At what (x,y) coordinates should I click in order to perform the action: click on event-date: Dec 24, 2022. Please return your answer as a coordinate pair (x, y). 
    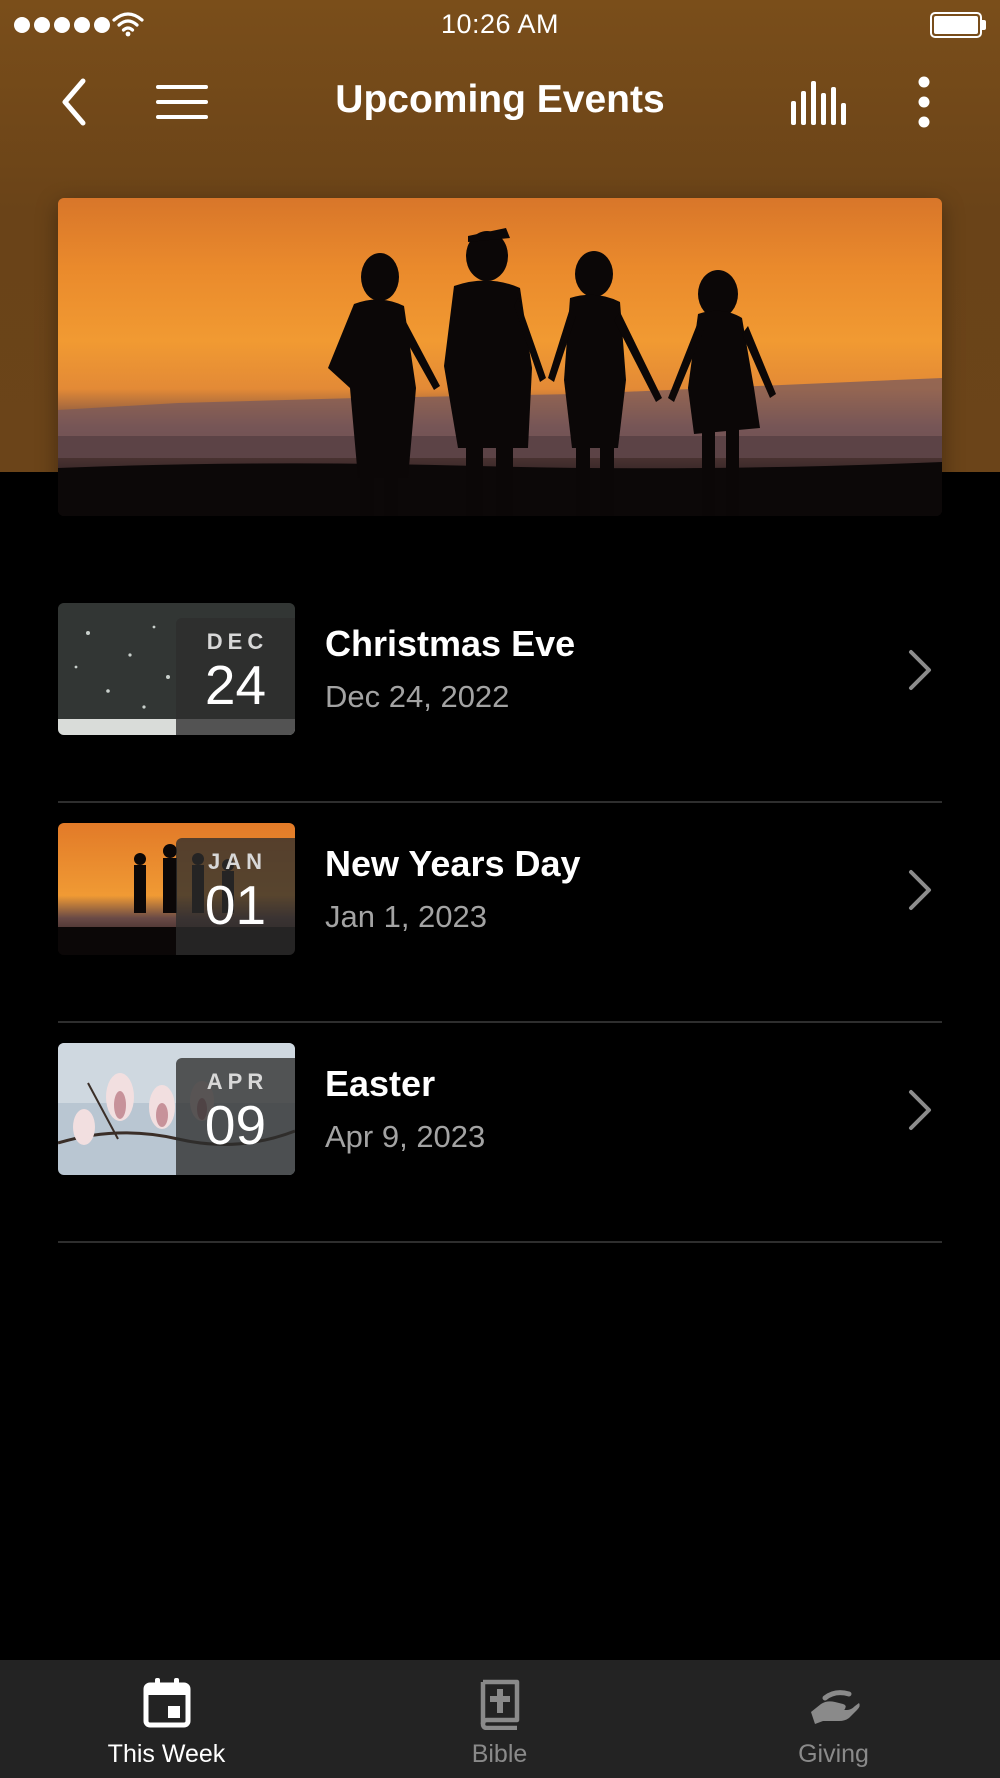
    Looking at the image, I should click on (417, 696).